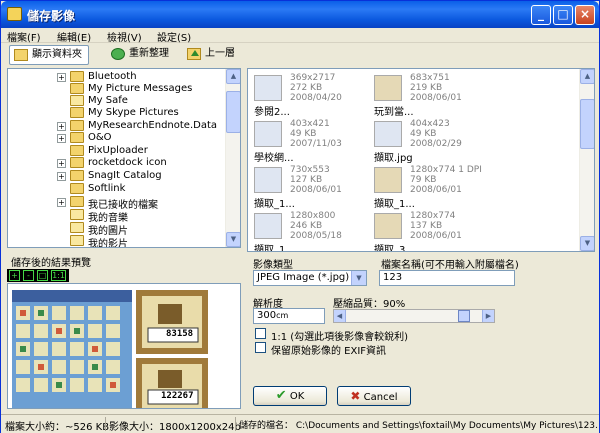 The image size is (600, 433). Describe the element at coordinates (118, 101) in the screenshot. I see `tree-item-my-safe: My Safe` at that location.